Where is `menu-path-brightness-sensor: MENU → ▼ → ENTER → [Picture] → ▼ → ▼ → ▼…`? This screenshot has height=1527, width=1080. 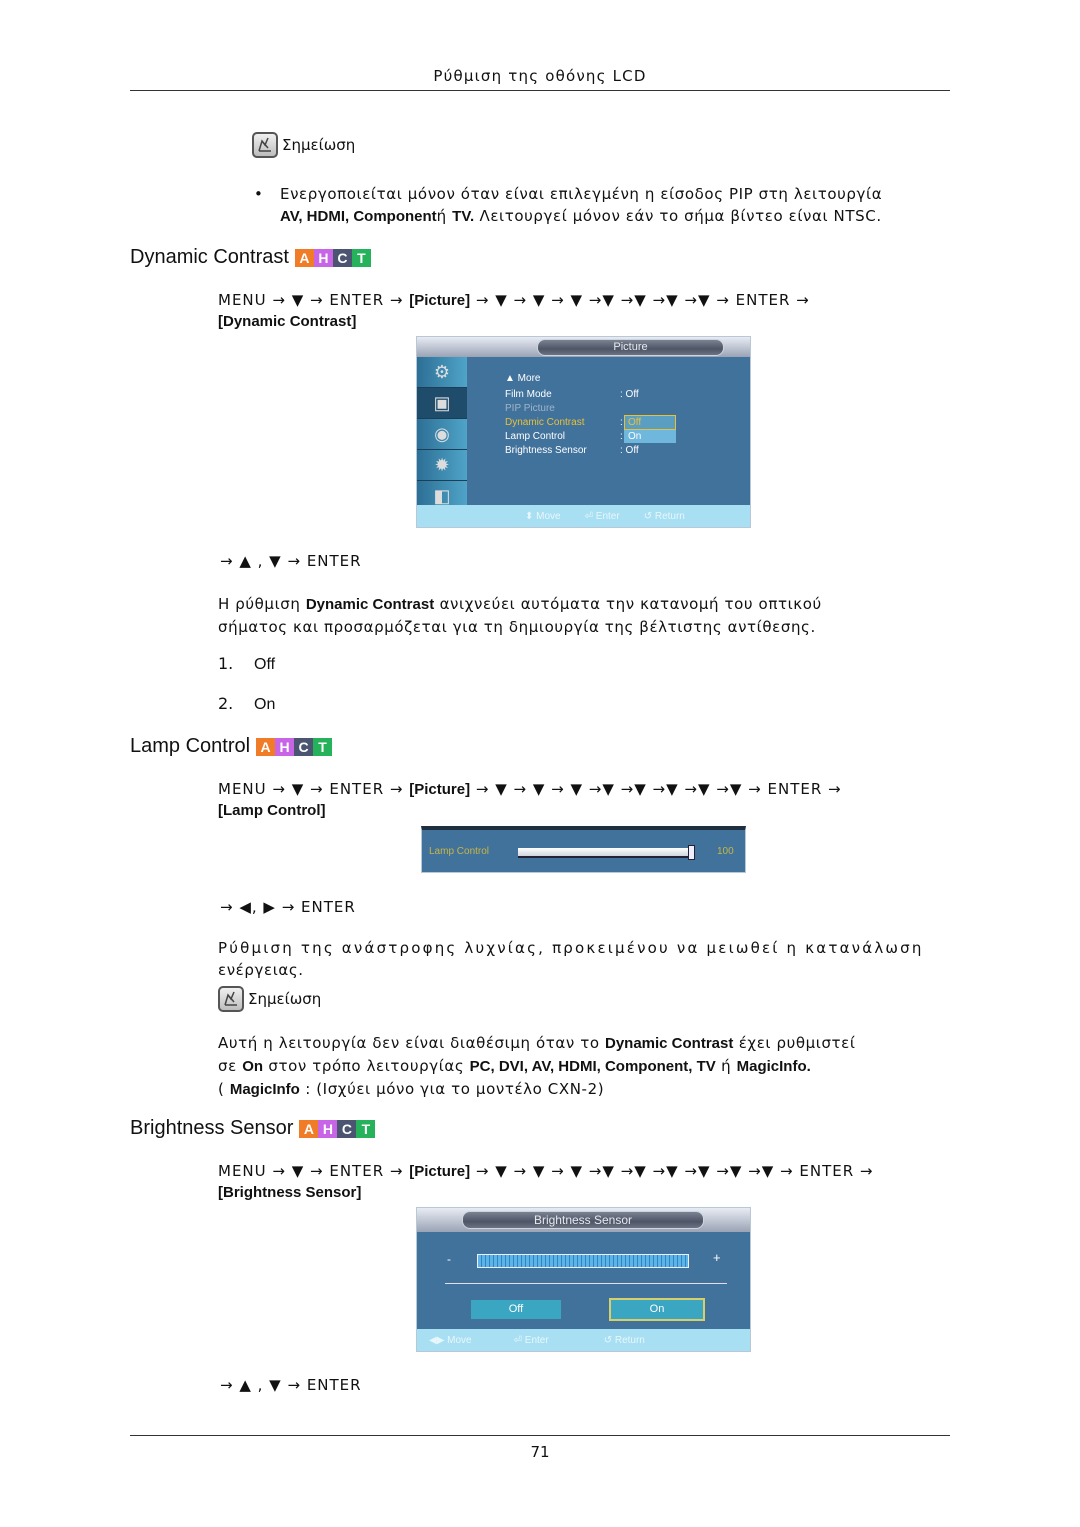 menu-path-brightness-sensor: MENU → ▼ → ENTER → [Picture] → ▼ → ▼ → ▼… is located at coordinates (546, 1181).